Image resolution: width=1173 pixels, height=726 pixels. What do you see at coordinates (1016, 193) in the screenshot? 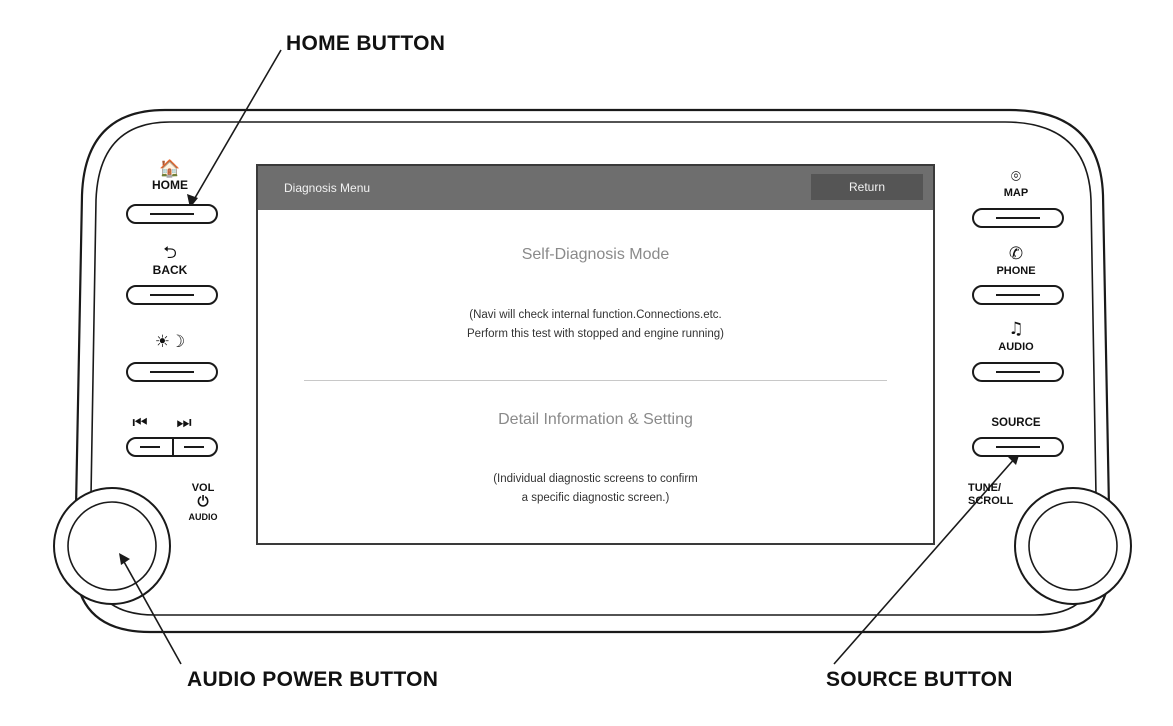
I see `map-button-label: MAP` at bounding box center [1016, 193].